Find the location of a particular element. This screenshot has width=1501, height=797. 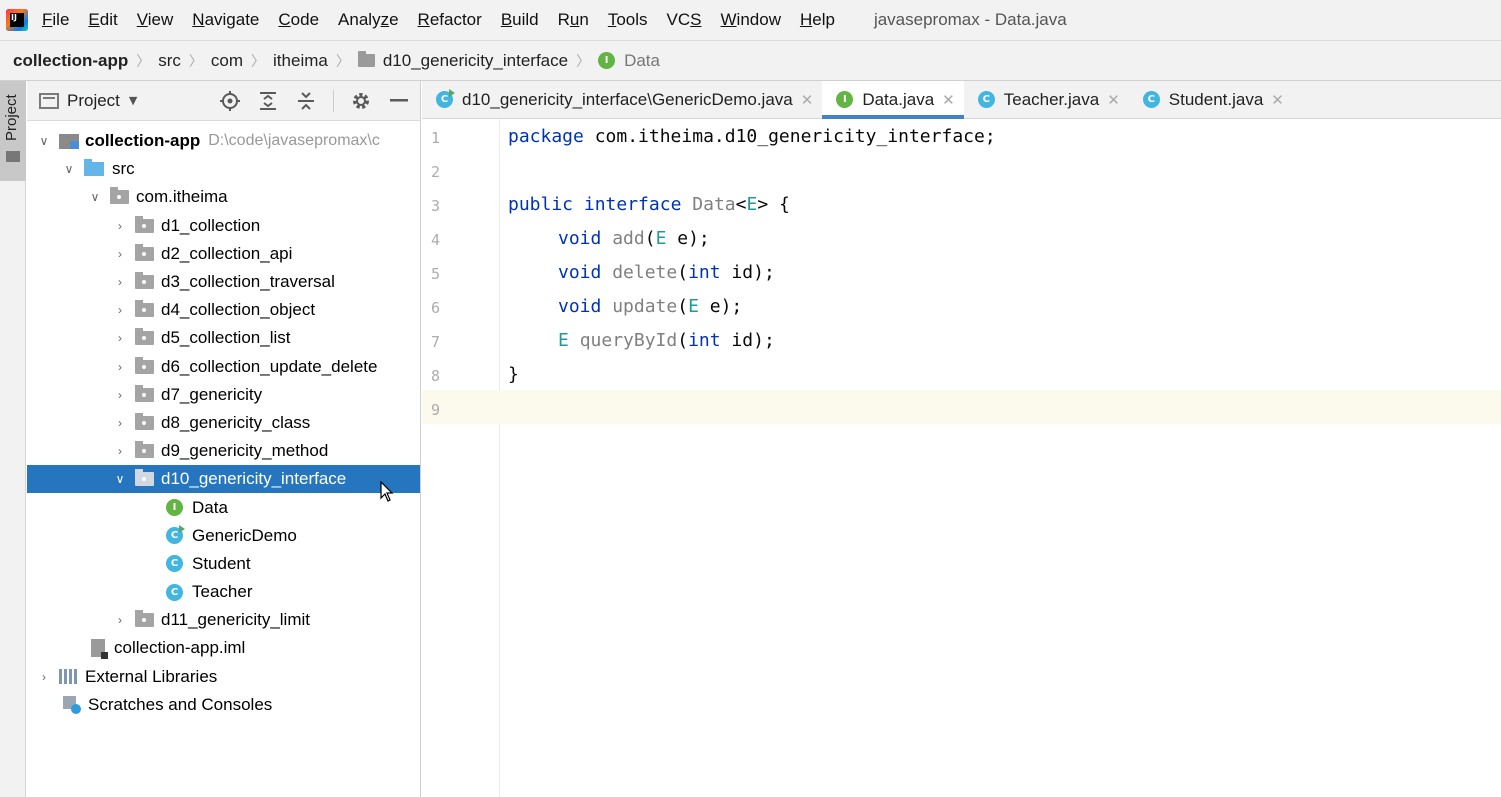

class-run-icon: C is located at coordinates (445, 98).